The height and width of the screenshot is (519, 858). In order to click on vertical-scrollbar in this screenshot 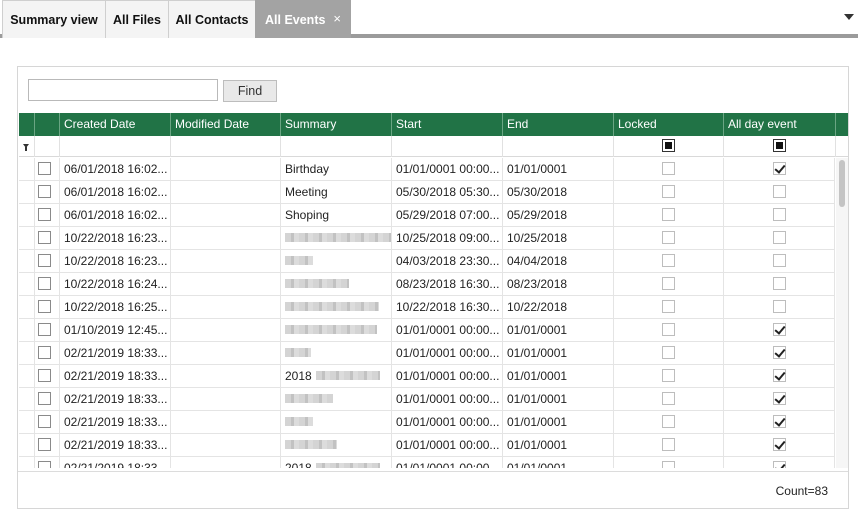, I will do `click(842, 313)`.